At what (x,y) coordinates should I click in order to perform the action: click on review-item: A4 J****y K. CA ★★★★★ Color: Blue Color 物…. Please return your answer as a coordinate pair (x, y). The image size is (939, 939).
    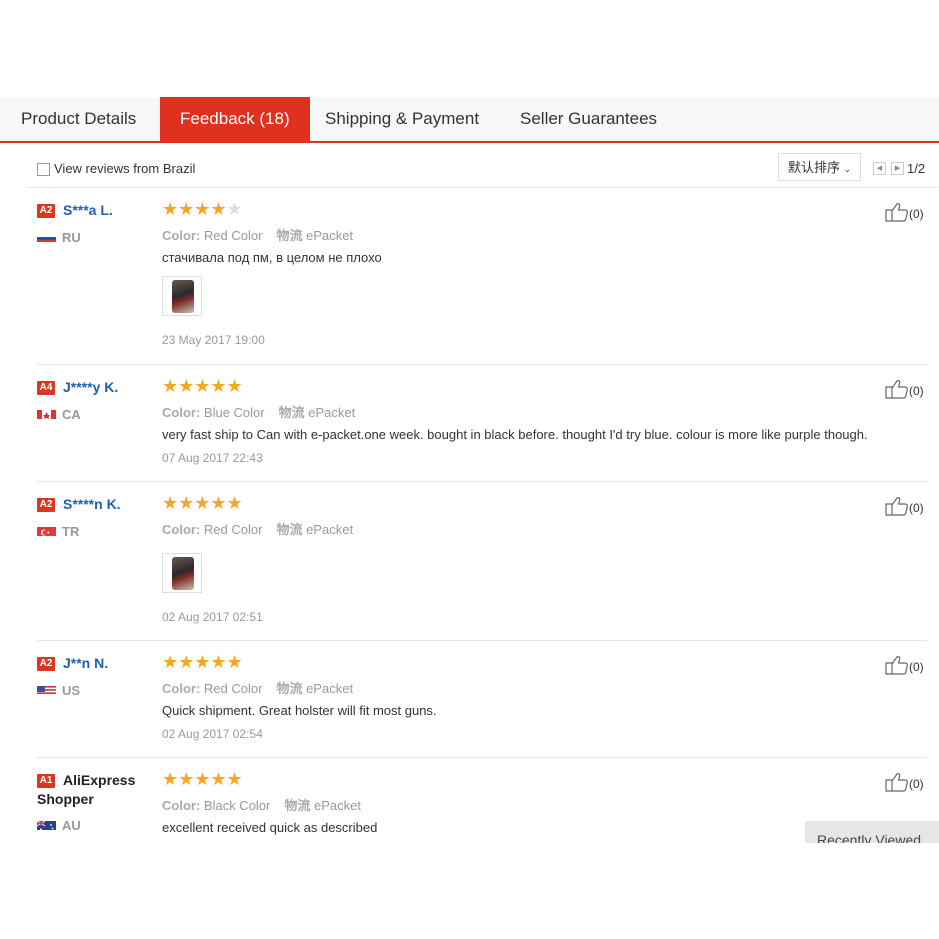
    Looking at the image, I should click on (469, 422).